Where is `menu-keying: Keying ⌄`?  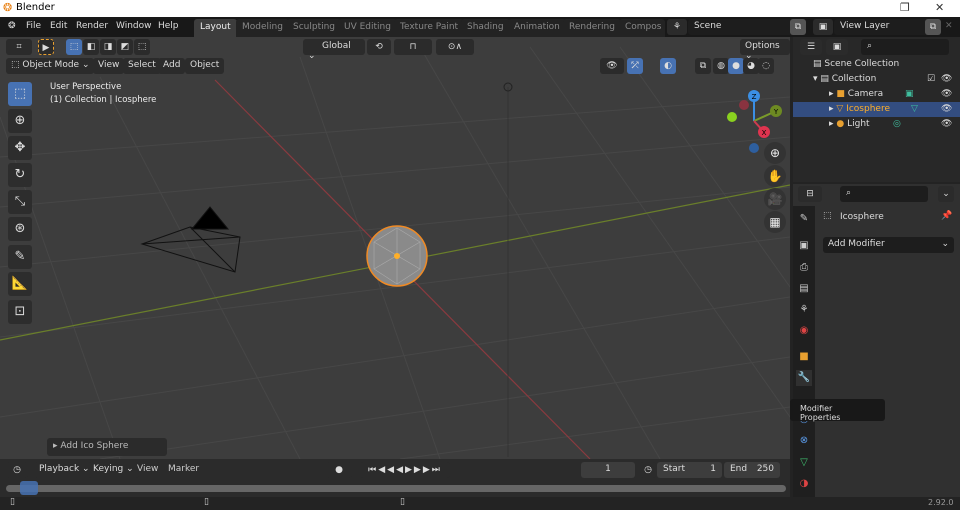
menu-keying: Keying ⌄ is located at coordinates (113, 470).